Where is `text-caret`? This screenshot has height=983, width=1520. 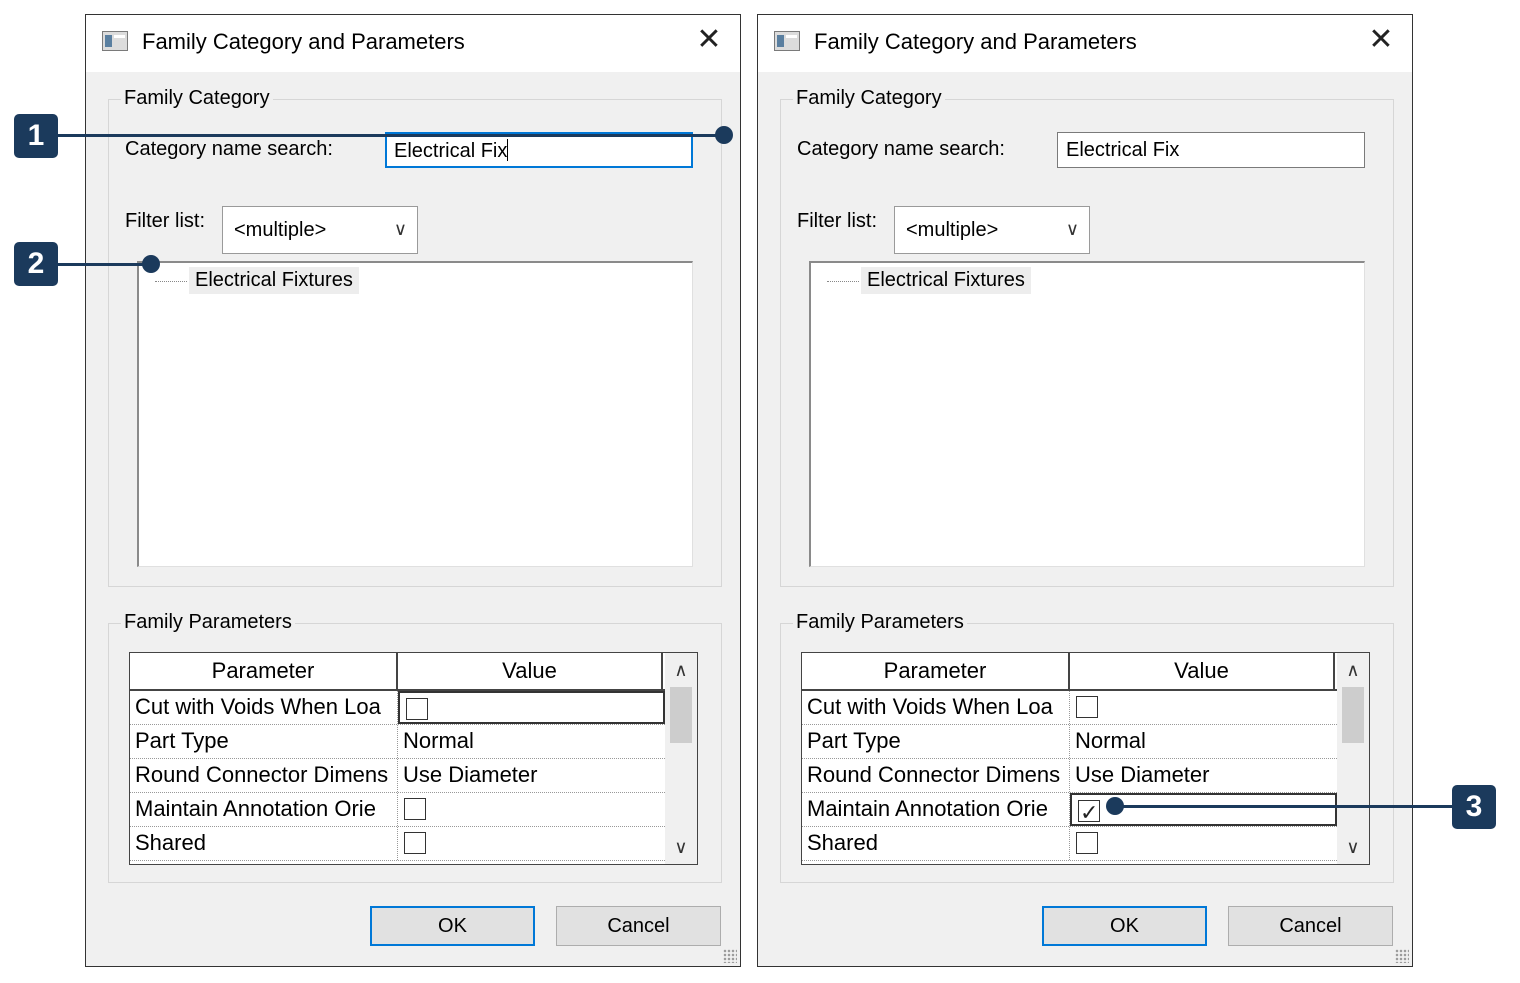
text-caret is located at coordinates (508, 150).